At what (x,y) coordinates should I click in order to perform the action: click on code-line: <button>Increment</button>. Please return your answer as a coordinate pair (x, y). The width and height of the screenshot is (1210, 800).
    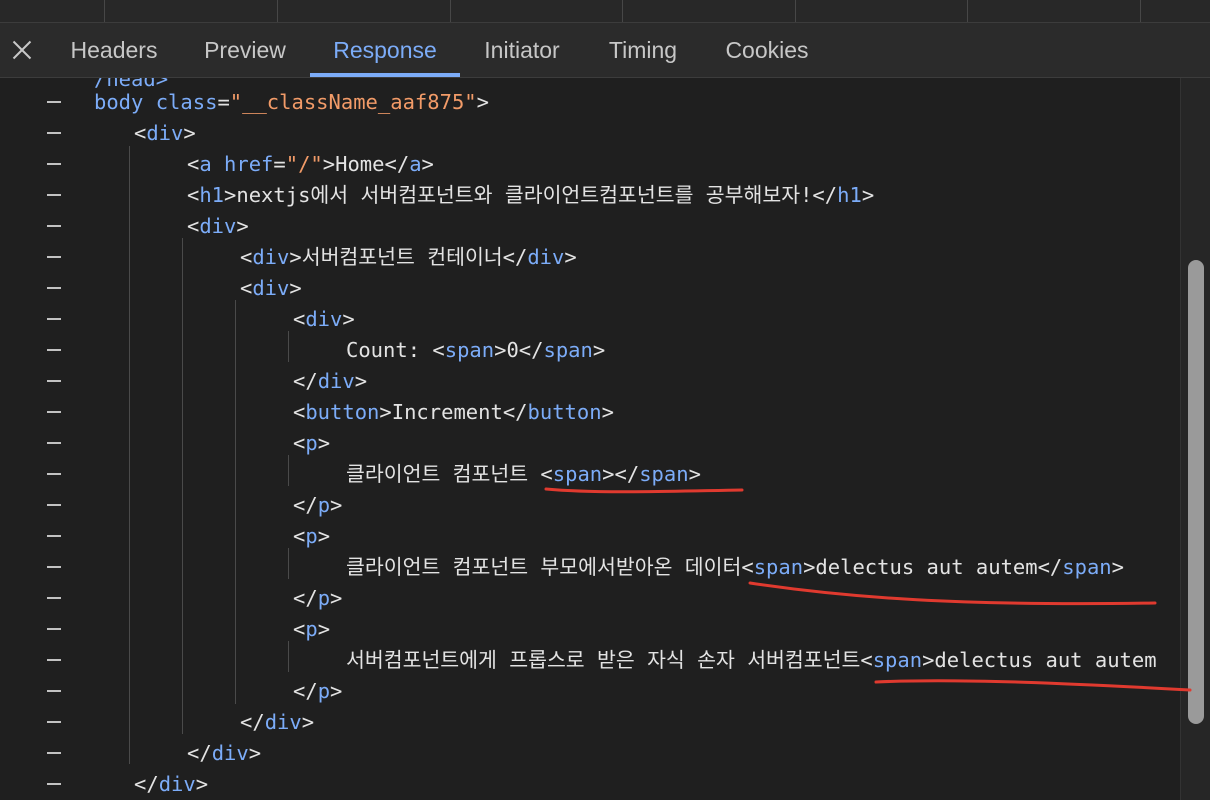
    Looking at the image, I should click on (453, 412).